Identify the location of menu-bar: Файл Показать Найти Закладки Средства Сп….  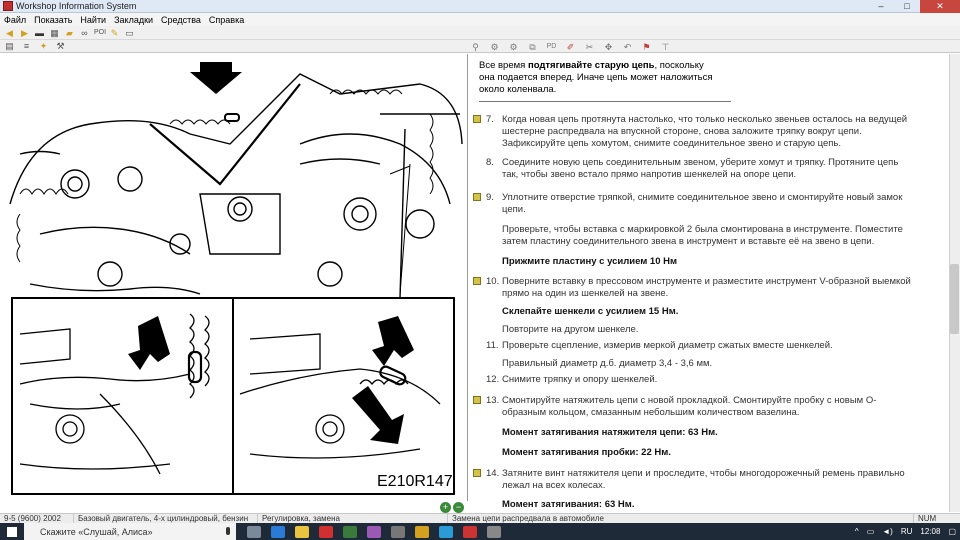
(480, 19).